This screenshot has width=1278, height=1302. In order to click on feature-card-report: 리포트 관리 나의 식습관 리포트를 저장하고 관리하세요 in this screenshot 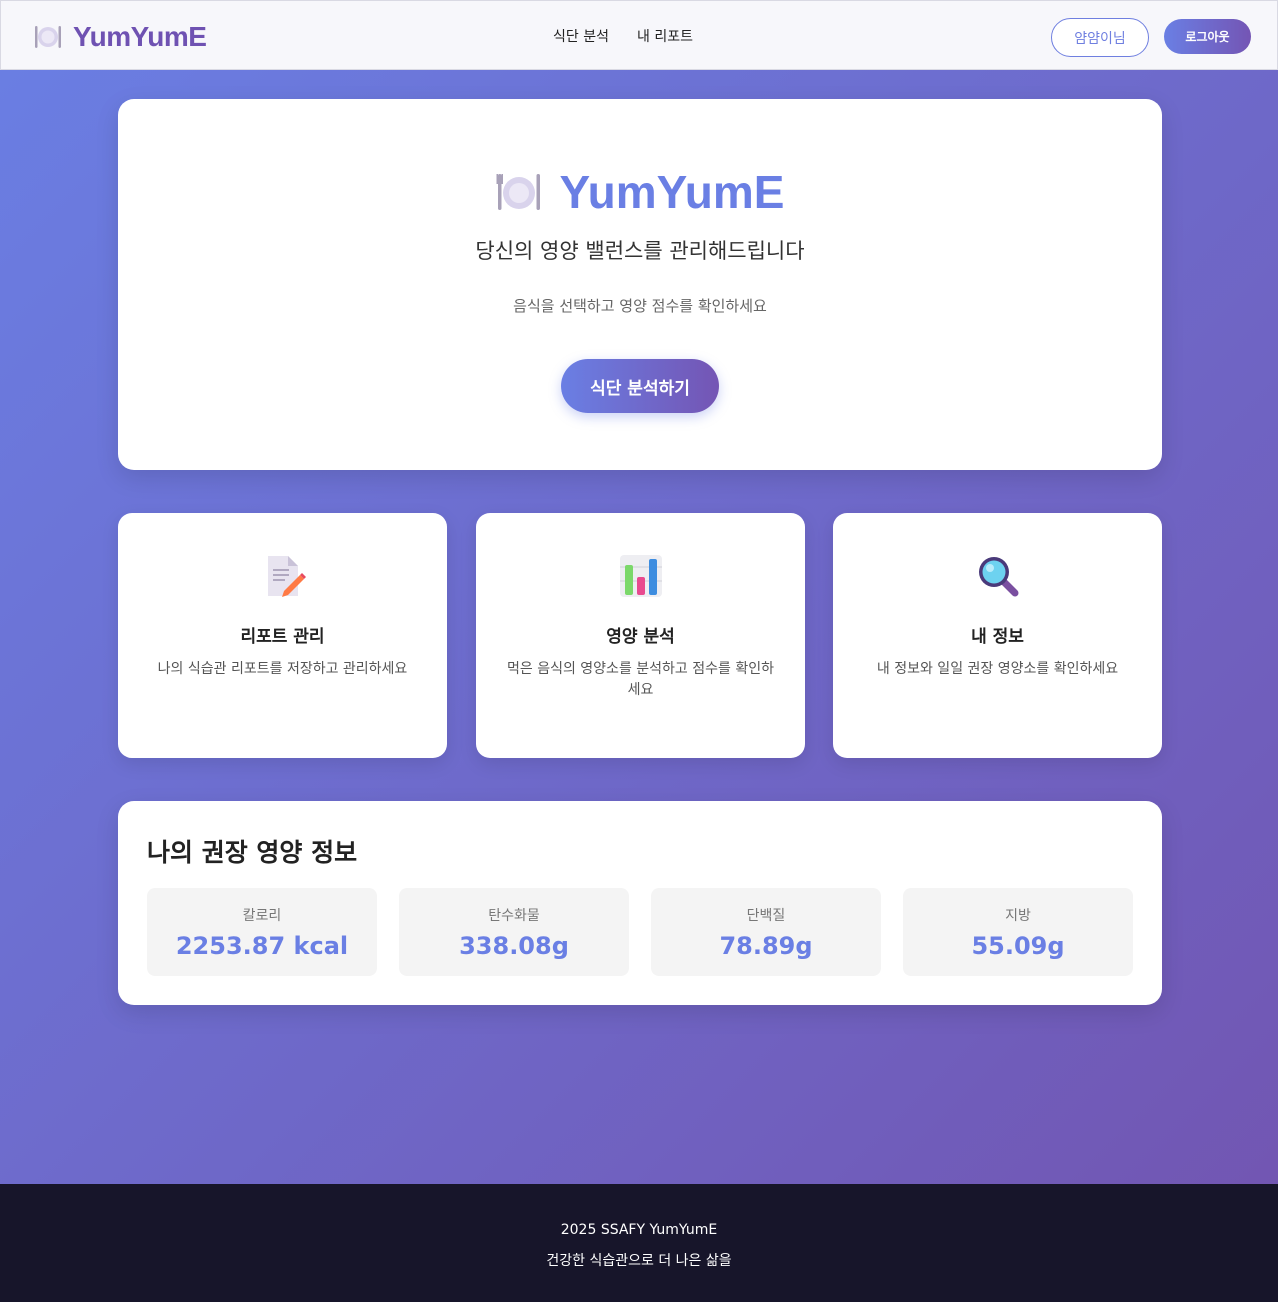, I will do `click(282, 635)`.